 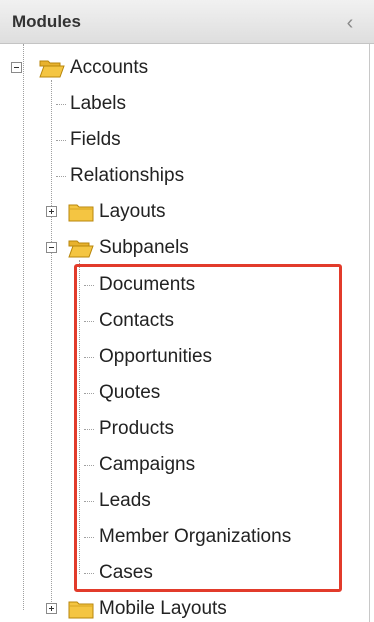 I want to click on tree-node-label: Labels, so click(x=98, y=104).